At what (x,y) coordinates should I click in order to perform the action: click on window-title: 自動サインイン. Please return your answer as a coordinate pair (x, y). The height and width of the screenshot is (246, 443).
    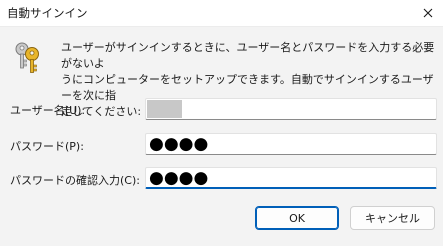
    Looking at the image, I should click on (47, 13).